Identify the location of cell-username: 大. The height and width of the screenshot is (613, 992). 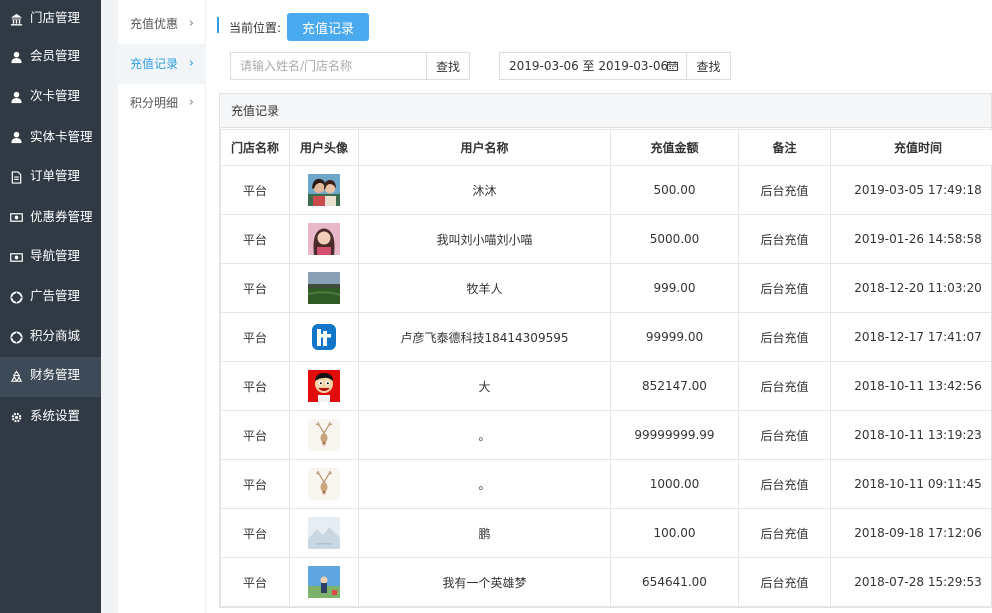
(484, 386).